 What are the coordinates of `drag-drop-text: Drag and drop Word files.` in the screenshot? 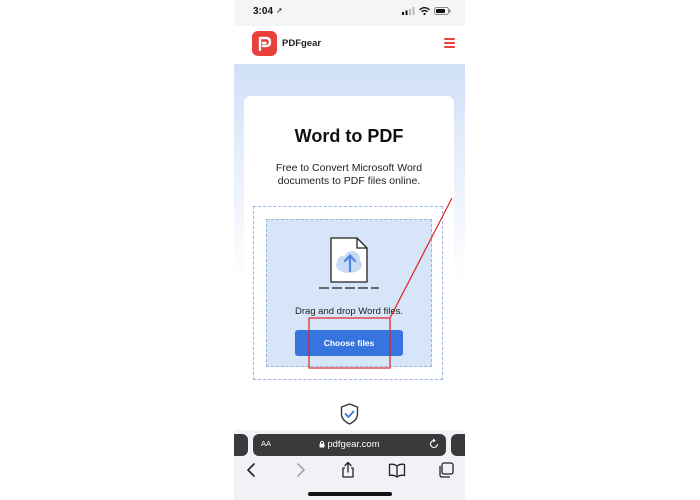 It's located at (349, 311).